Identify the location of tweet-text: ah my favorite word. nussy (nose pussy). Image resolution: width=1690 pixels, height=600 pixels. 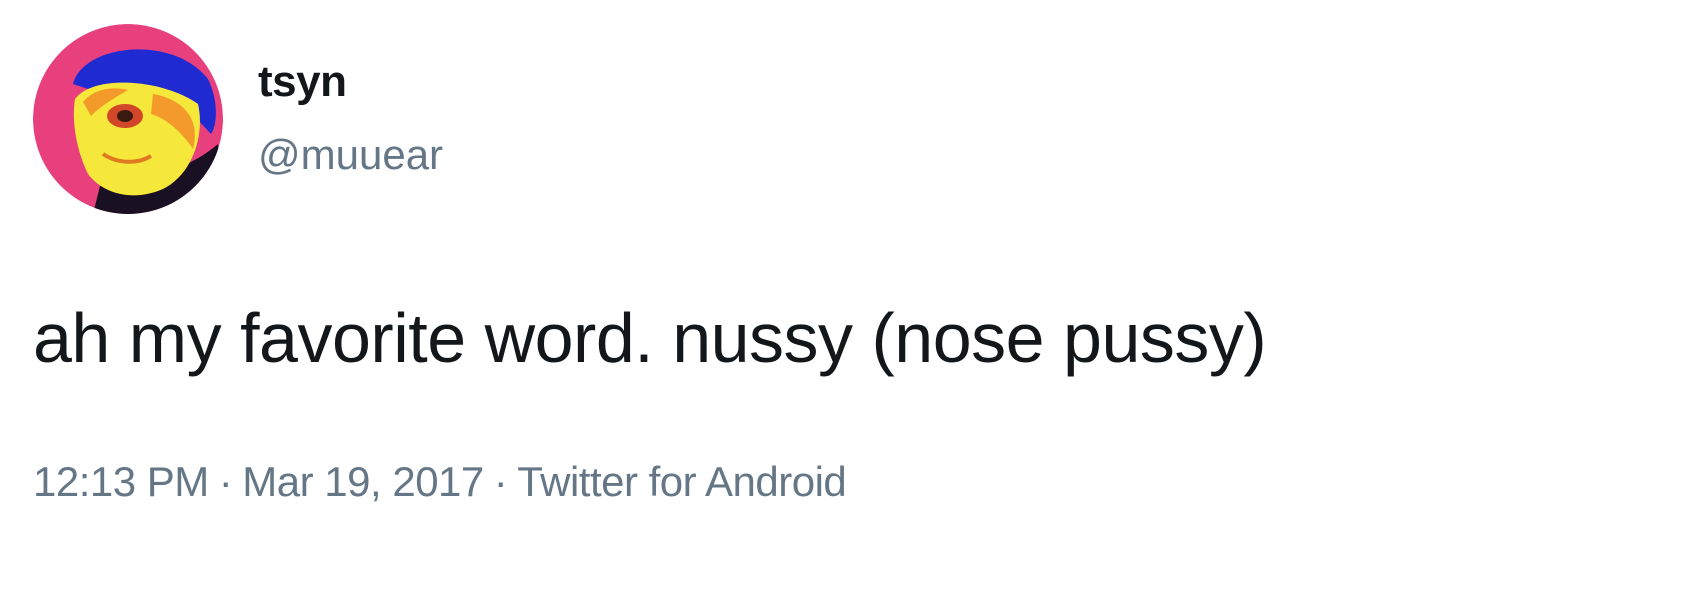
(650, 338).